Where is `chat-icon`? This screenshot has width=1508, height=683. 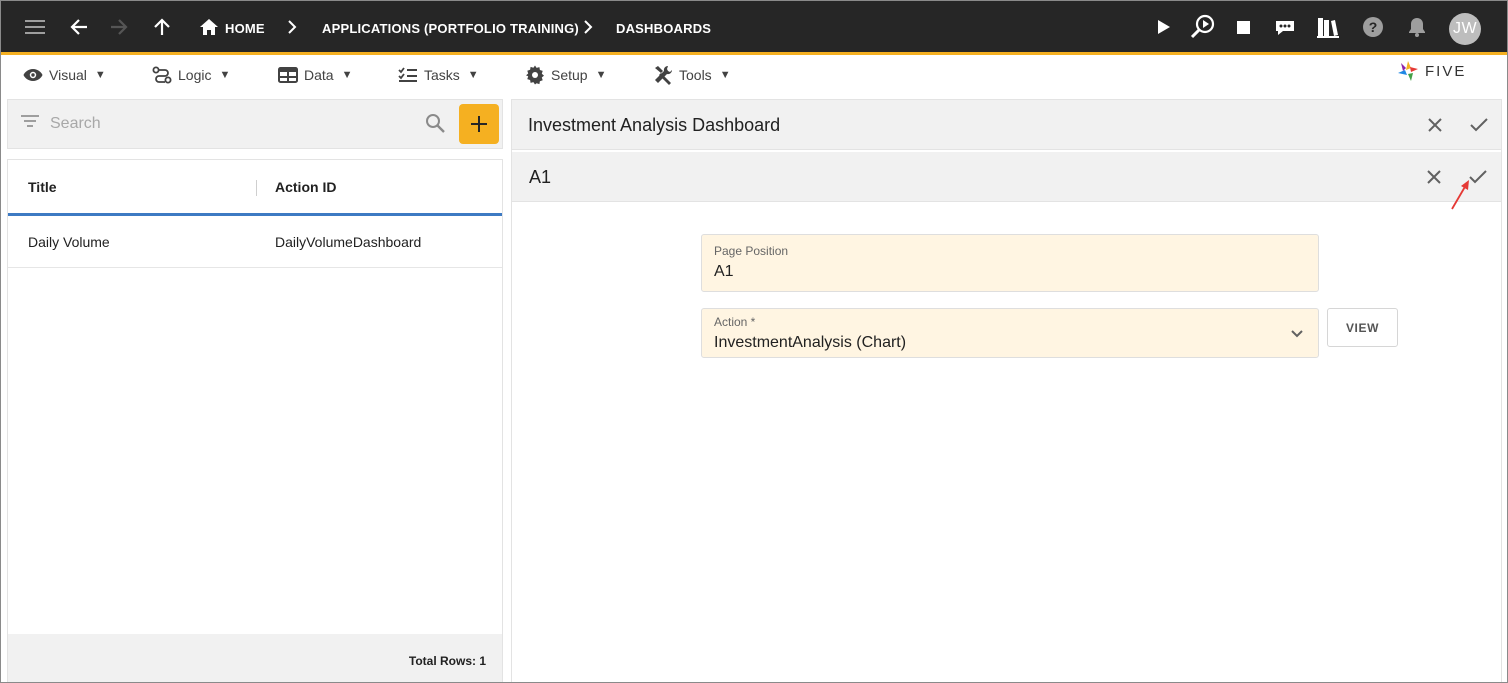
chat-icon is located at coordinates (1285, 27).